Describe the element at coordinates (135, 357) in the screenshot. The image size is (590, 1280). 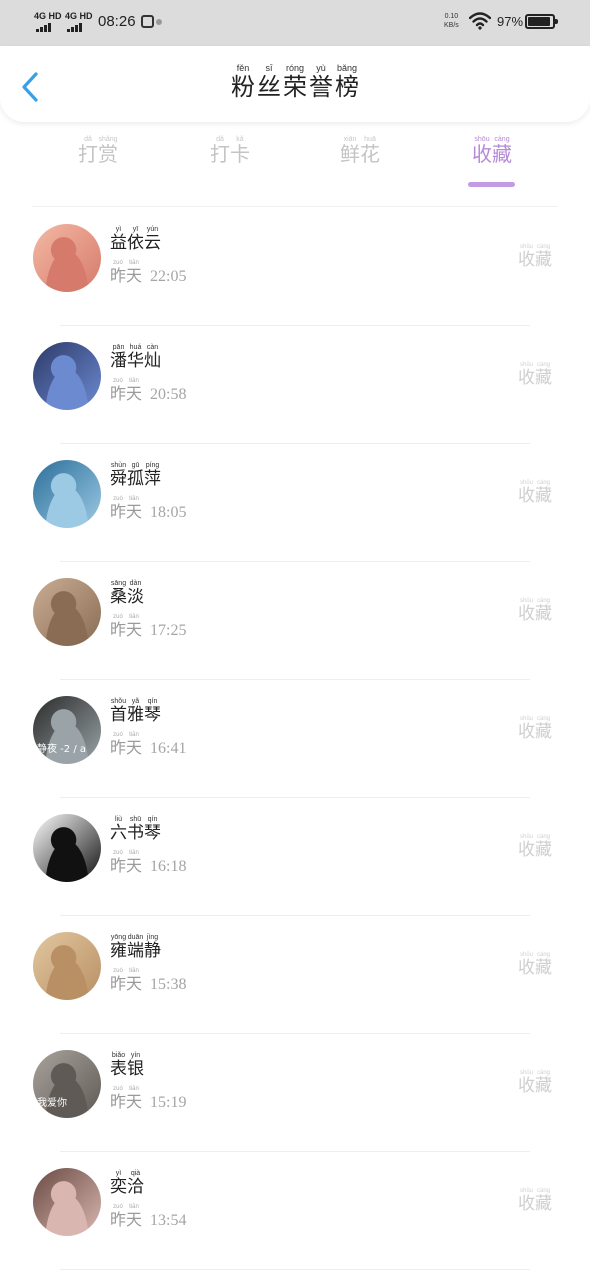
I see `user-name-char: 华huá` at that location.